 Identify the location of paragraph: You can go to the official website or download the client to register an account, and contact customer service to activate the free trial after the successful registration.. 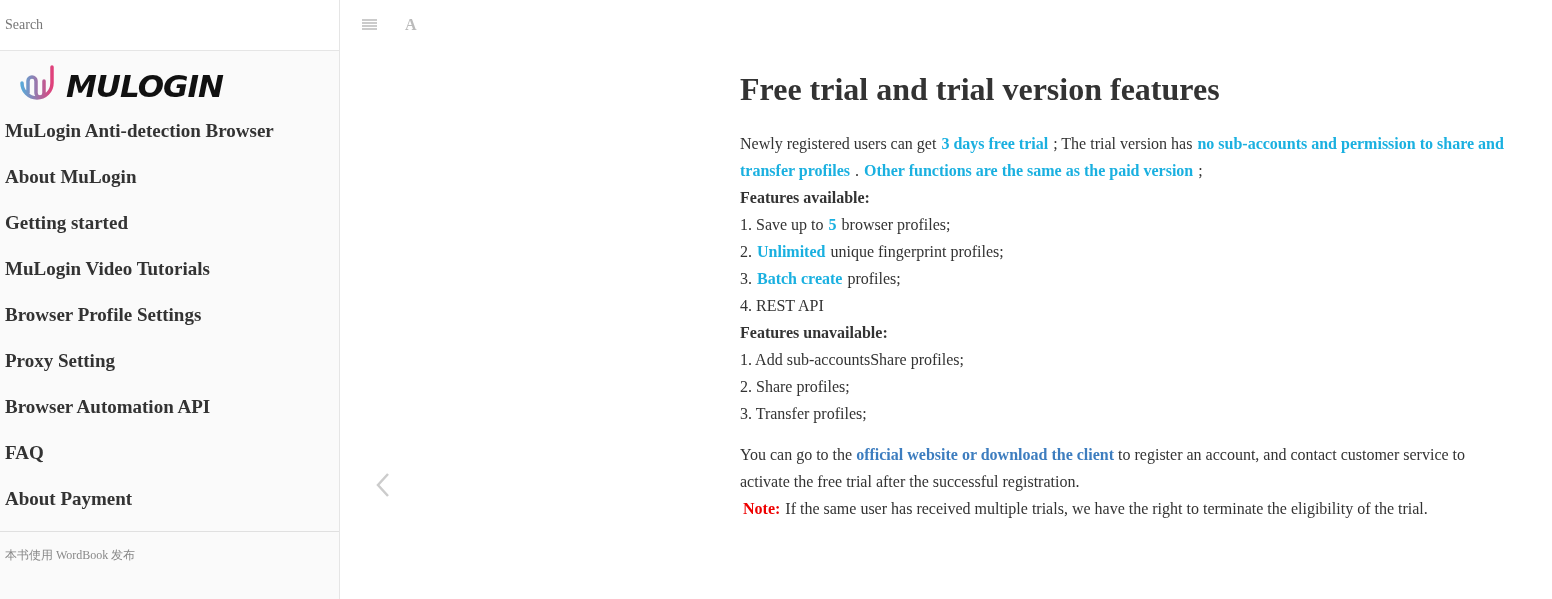
(1103, 469).